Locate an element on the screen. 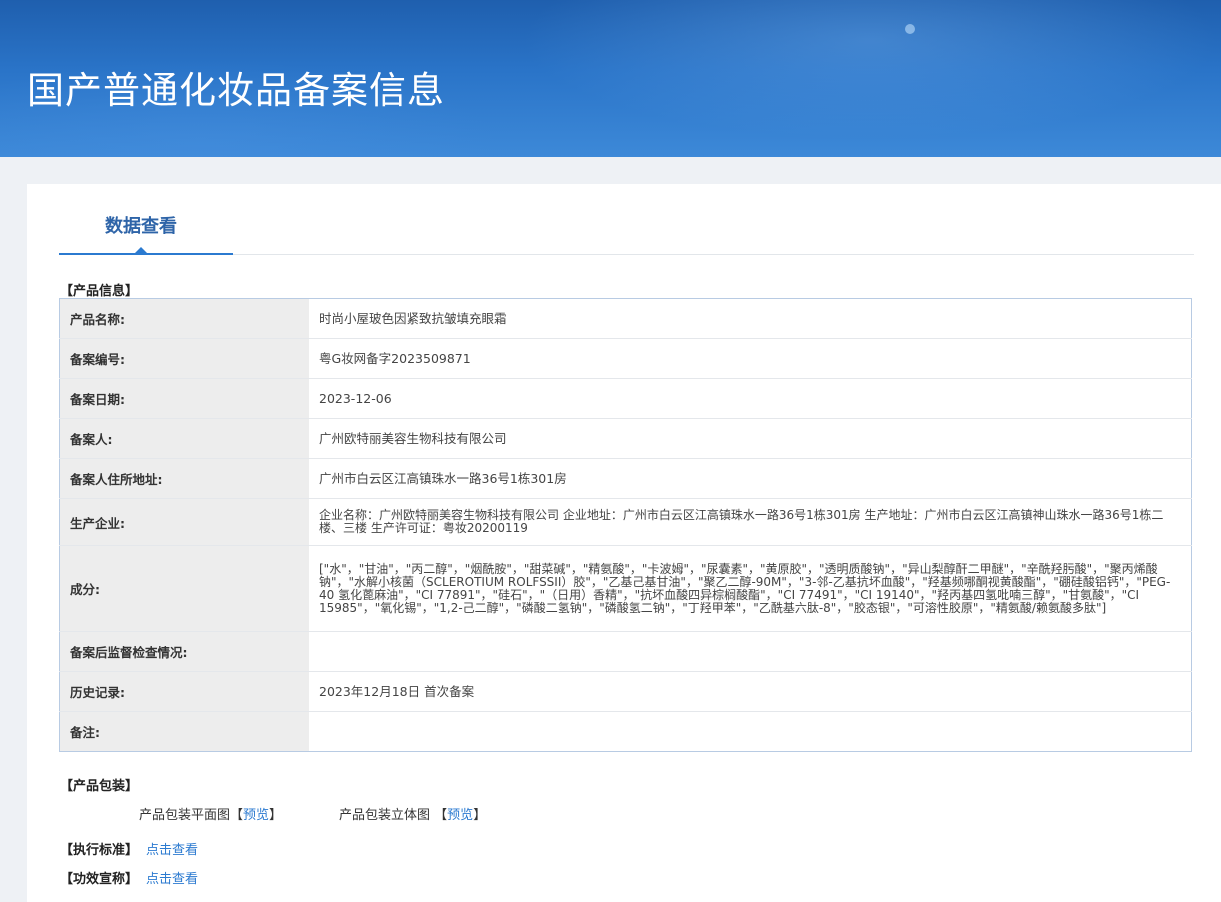  packaging-heading: 【产品包装】 is located at coordinates (99, 786).